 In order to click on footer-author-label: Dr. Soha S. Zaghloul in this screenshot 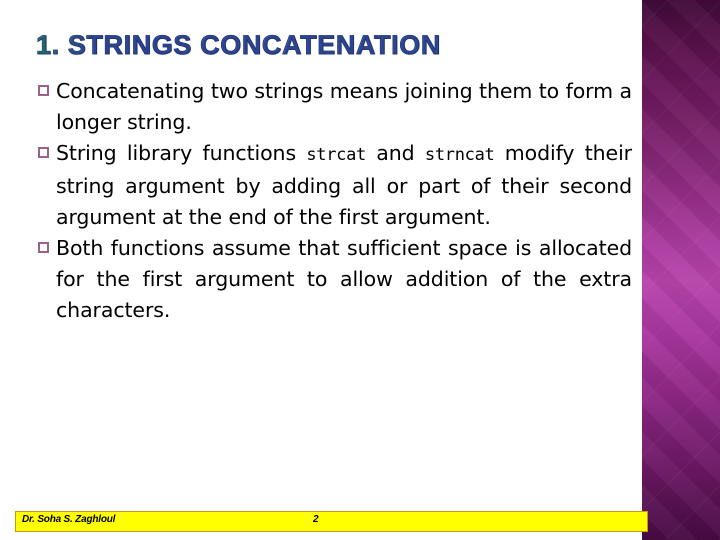, I will do `click(69, 519)`.